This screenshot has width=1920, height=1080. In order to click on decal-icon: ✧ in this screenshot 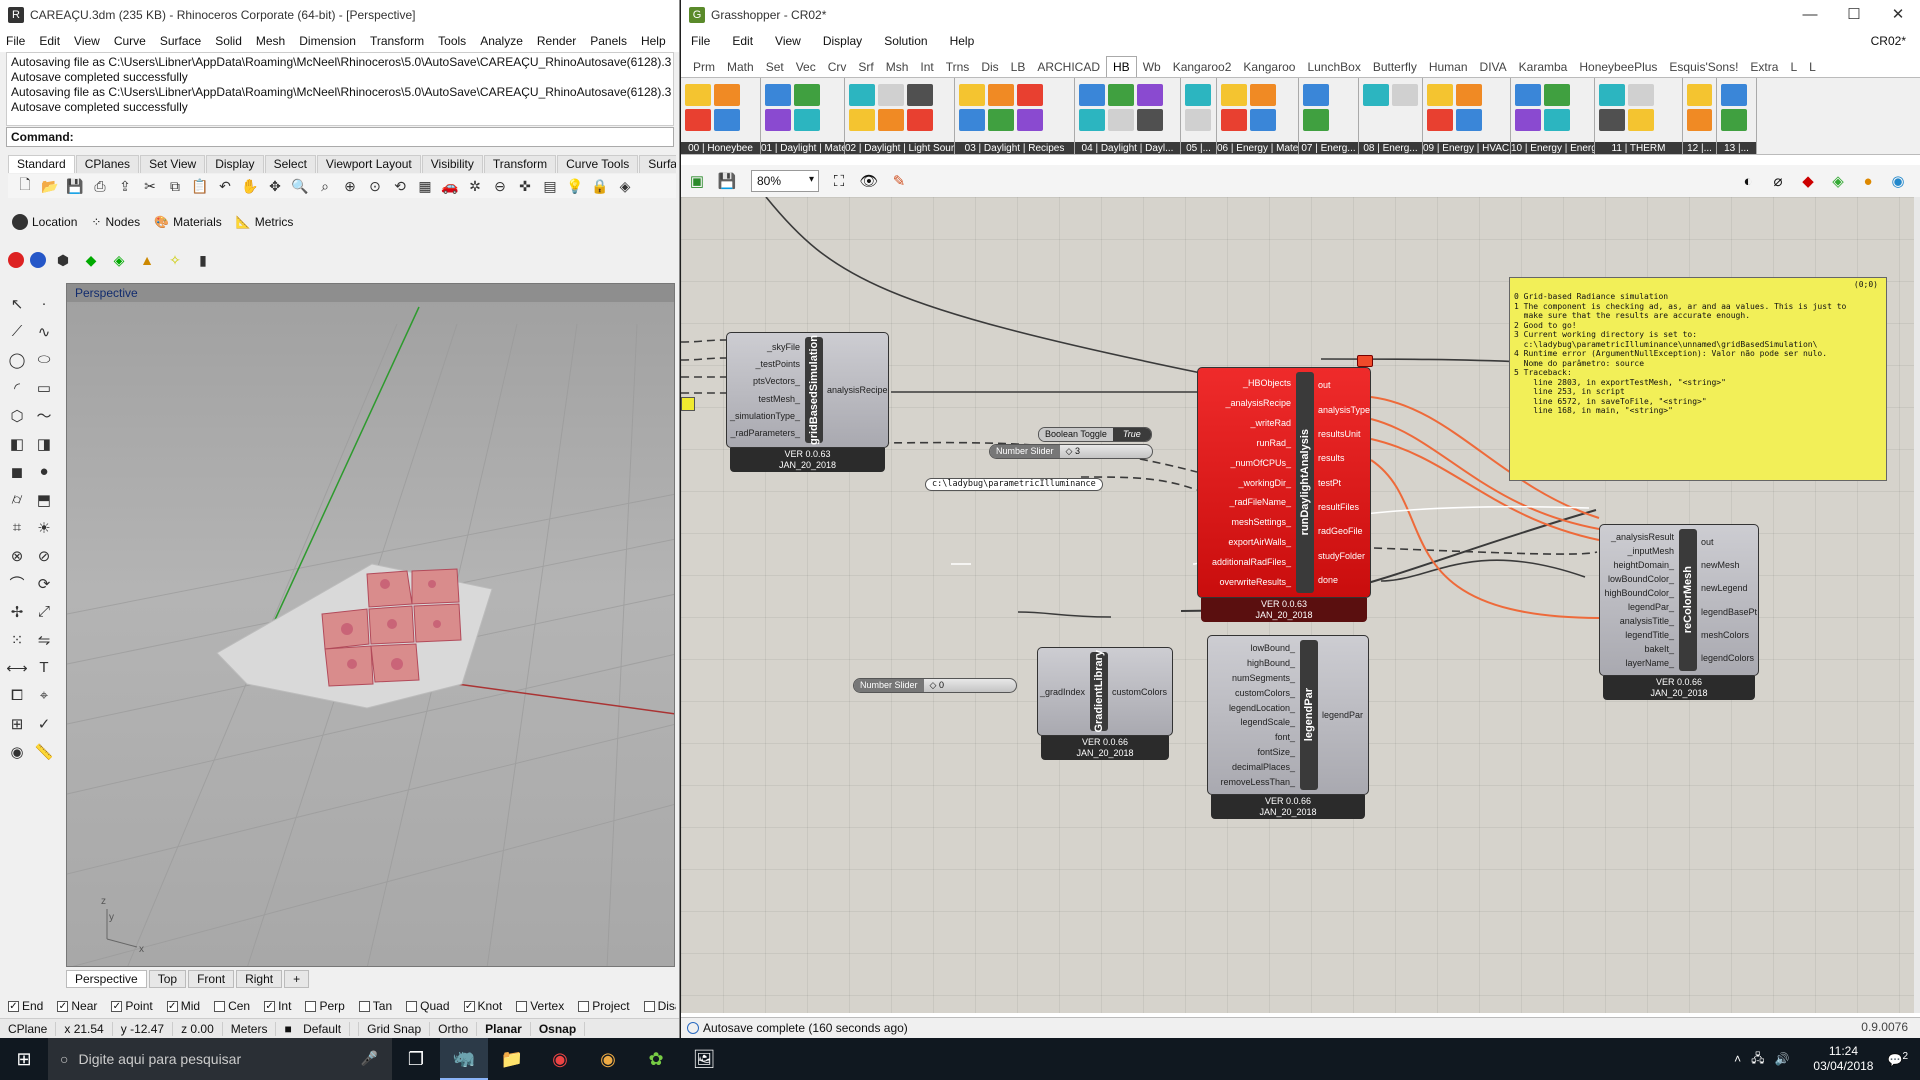, I will do `click(175, 260)`.